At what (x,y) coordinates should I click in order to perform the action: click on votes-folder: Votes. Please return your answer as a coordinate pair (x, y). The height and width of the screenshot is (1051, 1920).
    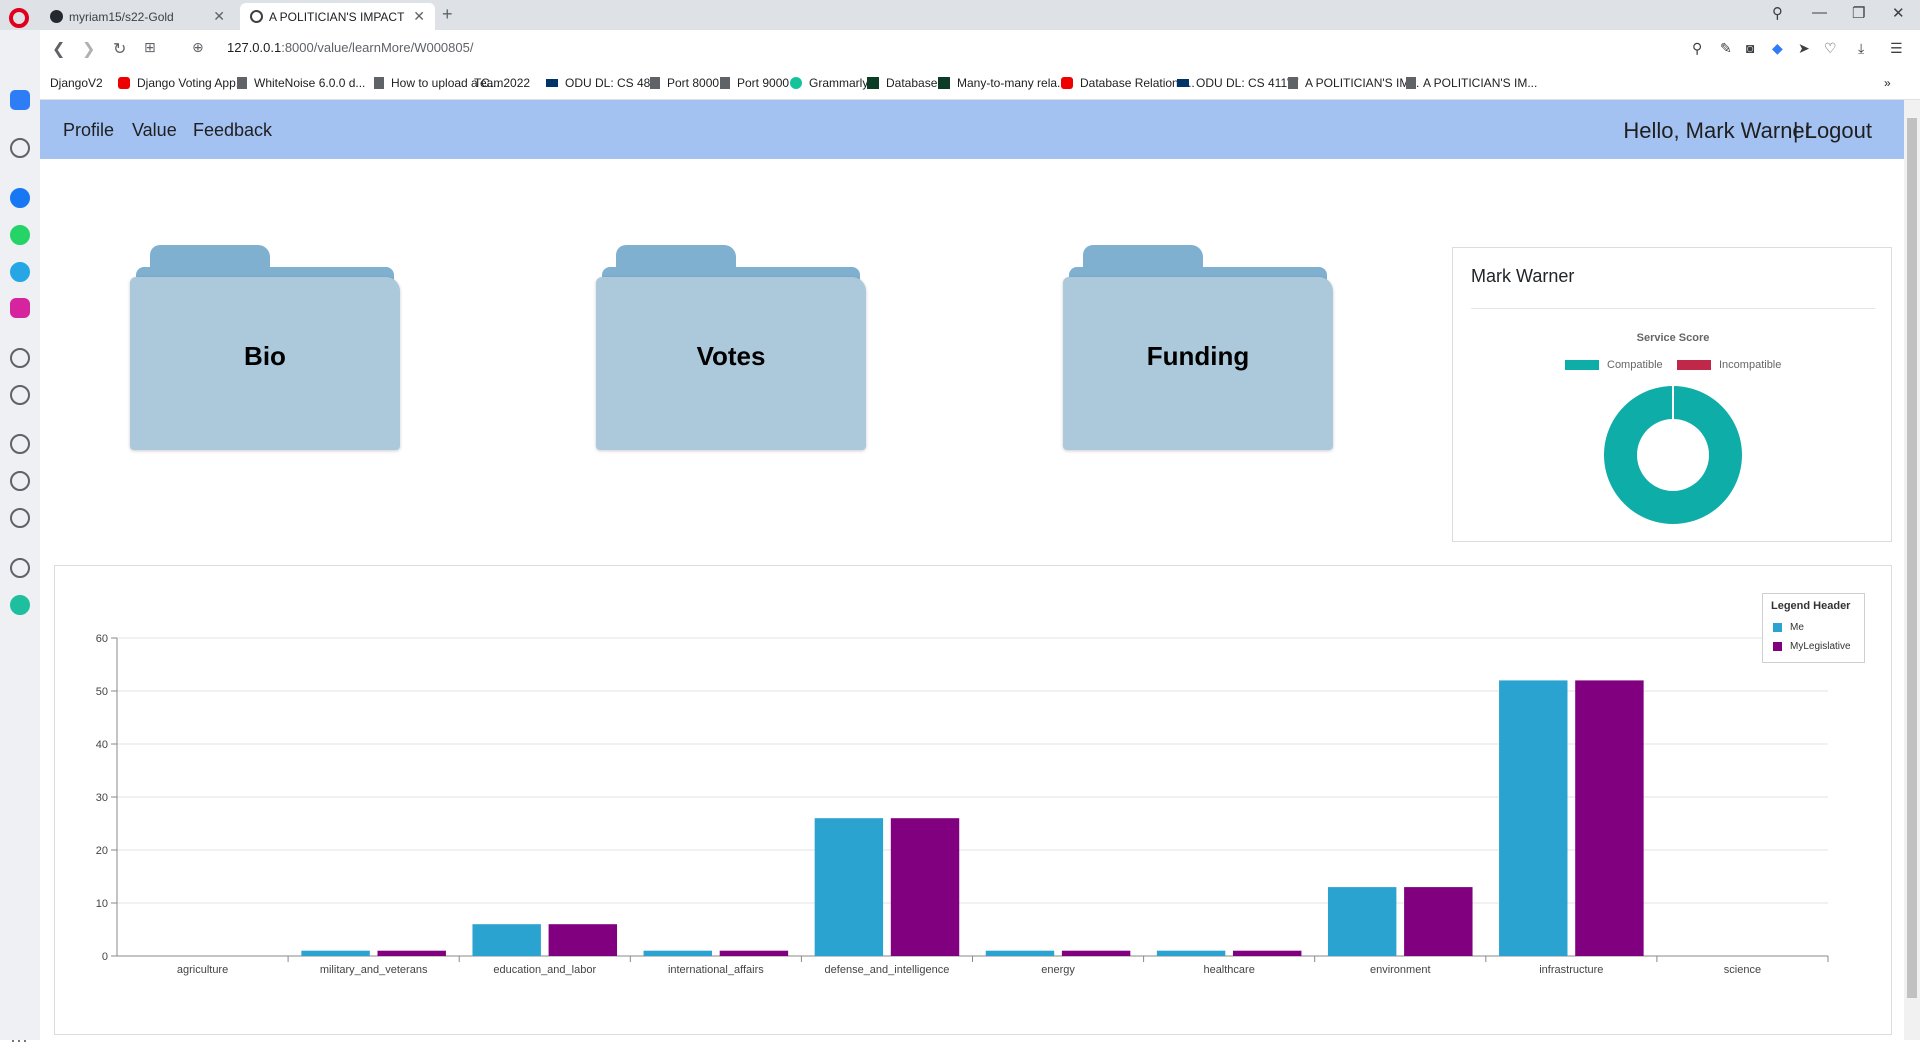
    Looking at the image, I should click on (731, 347).